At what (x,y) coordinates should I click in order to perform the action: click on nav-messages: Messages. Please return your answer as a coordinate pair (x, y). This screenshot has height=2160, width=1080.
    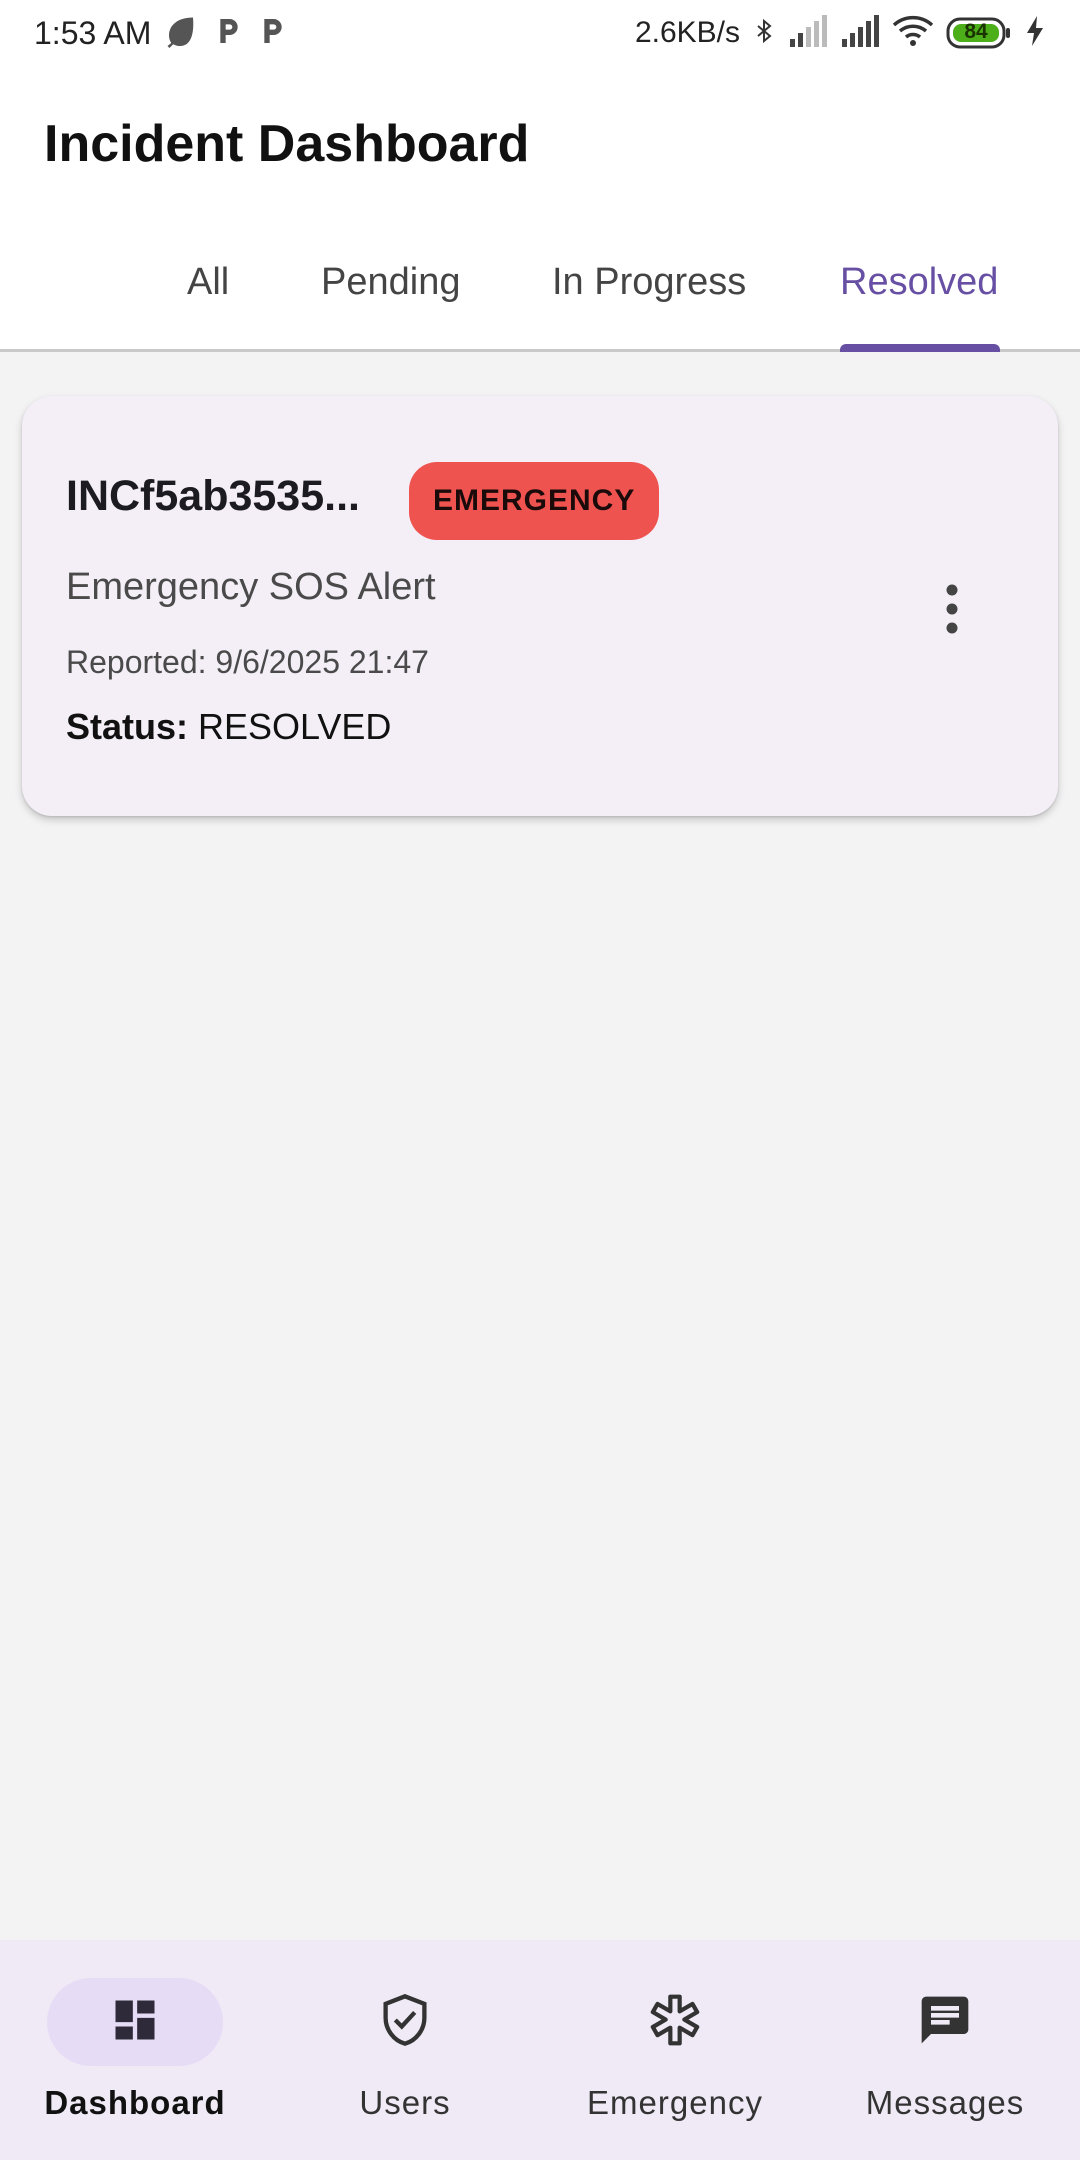
    Looking at the image, I should click on (945, 2050).